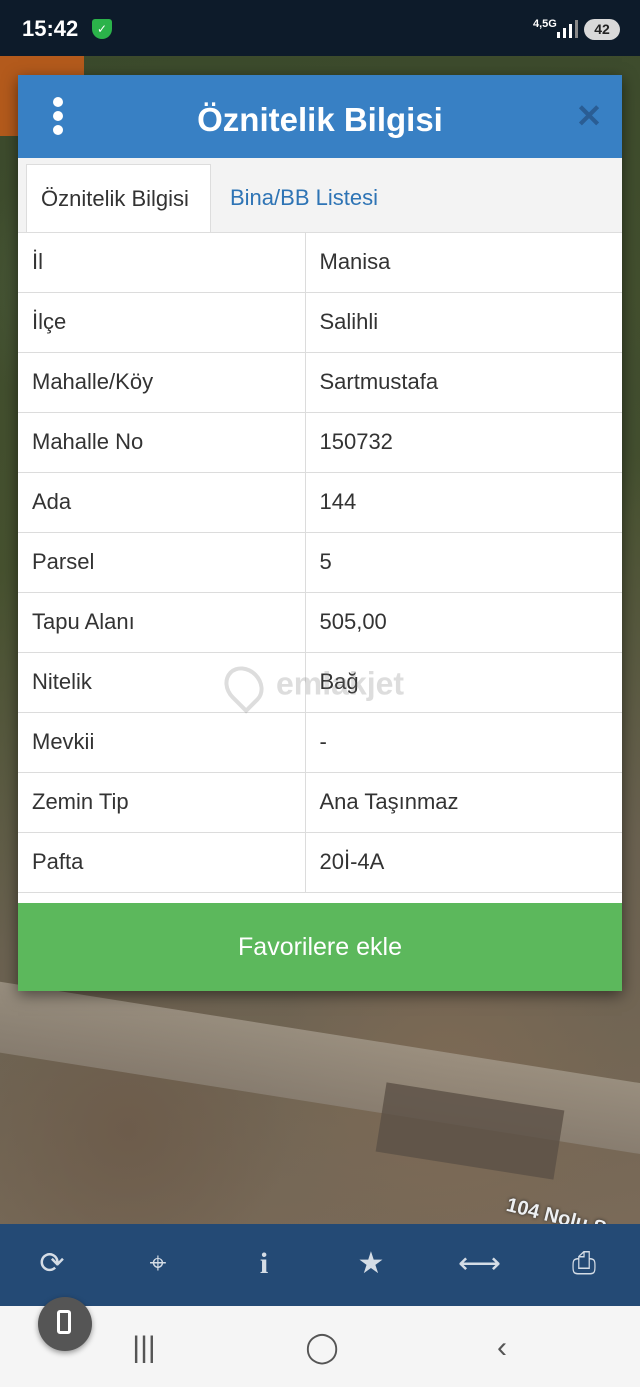 This screenshot has height=1387, width=640. I want to click on attr-value: Manisa, so click(463, 262).